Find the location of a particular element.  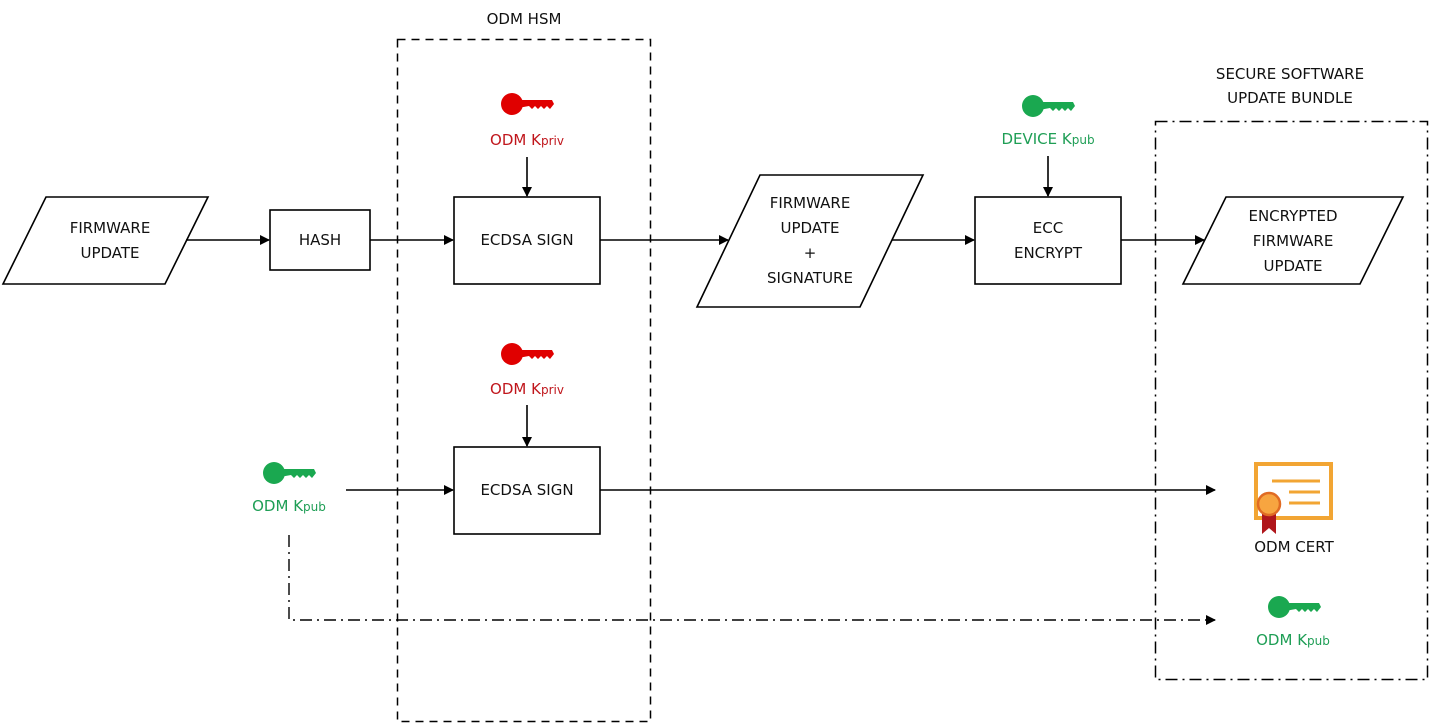

device-pub-label: DEVICE Kpub is located at coordinates (1047, 139).